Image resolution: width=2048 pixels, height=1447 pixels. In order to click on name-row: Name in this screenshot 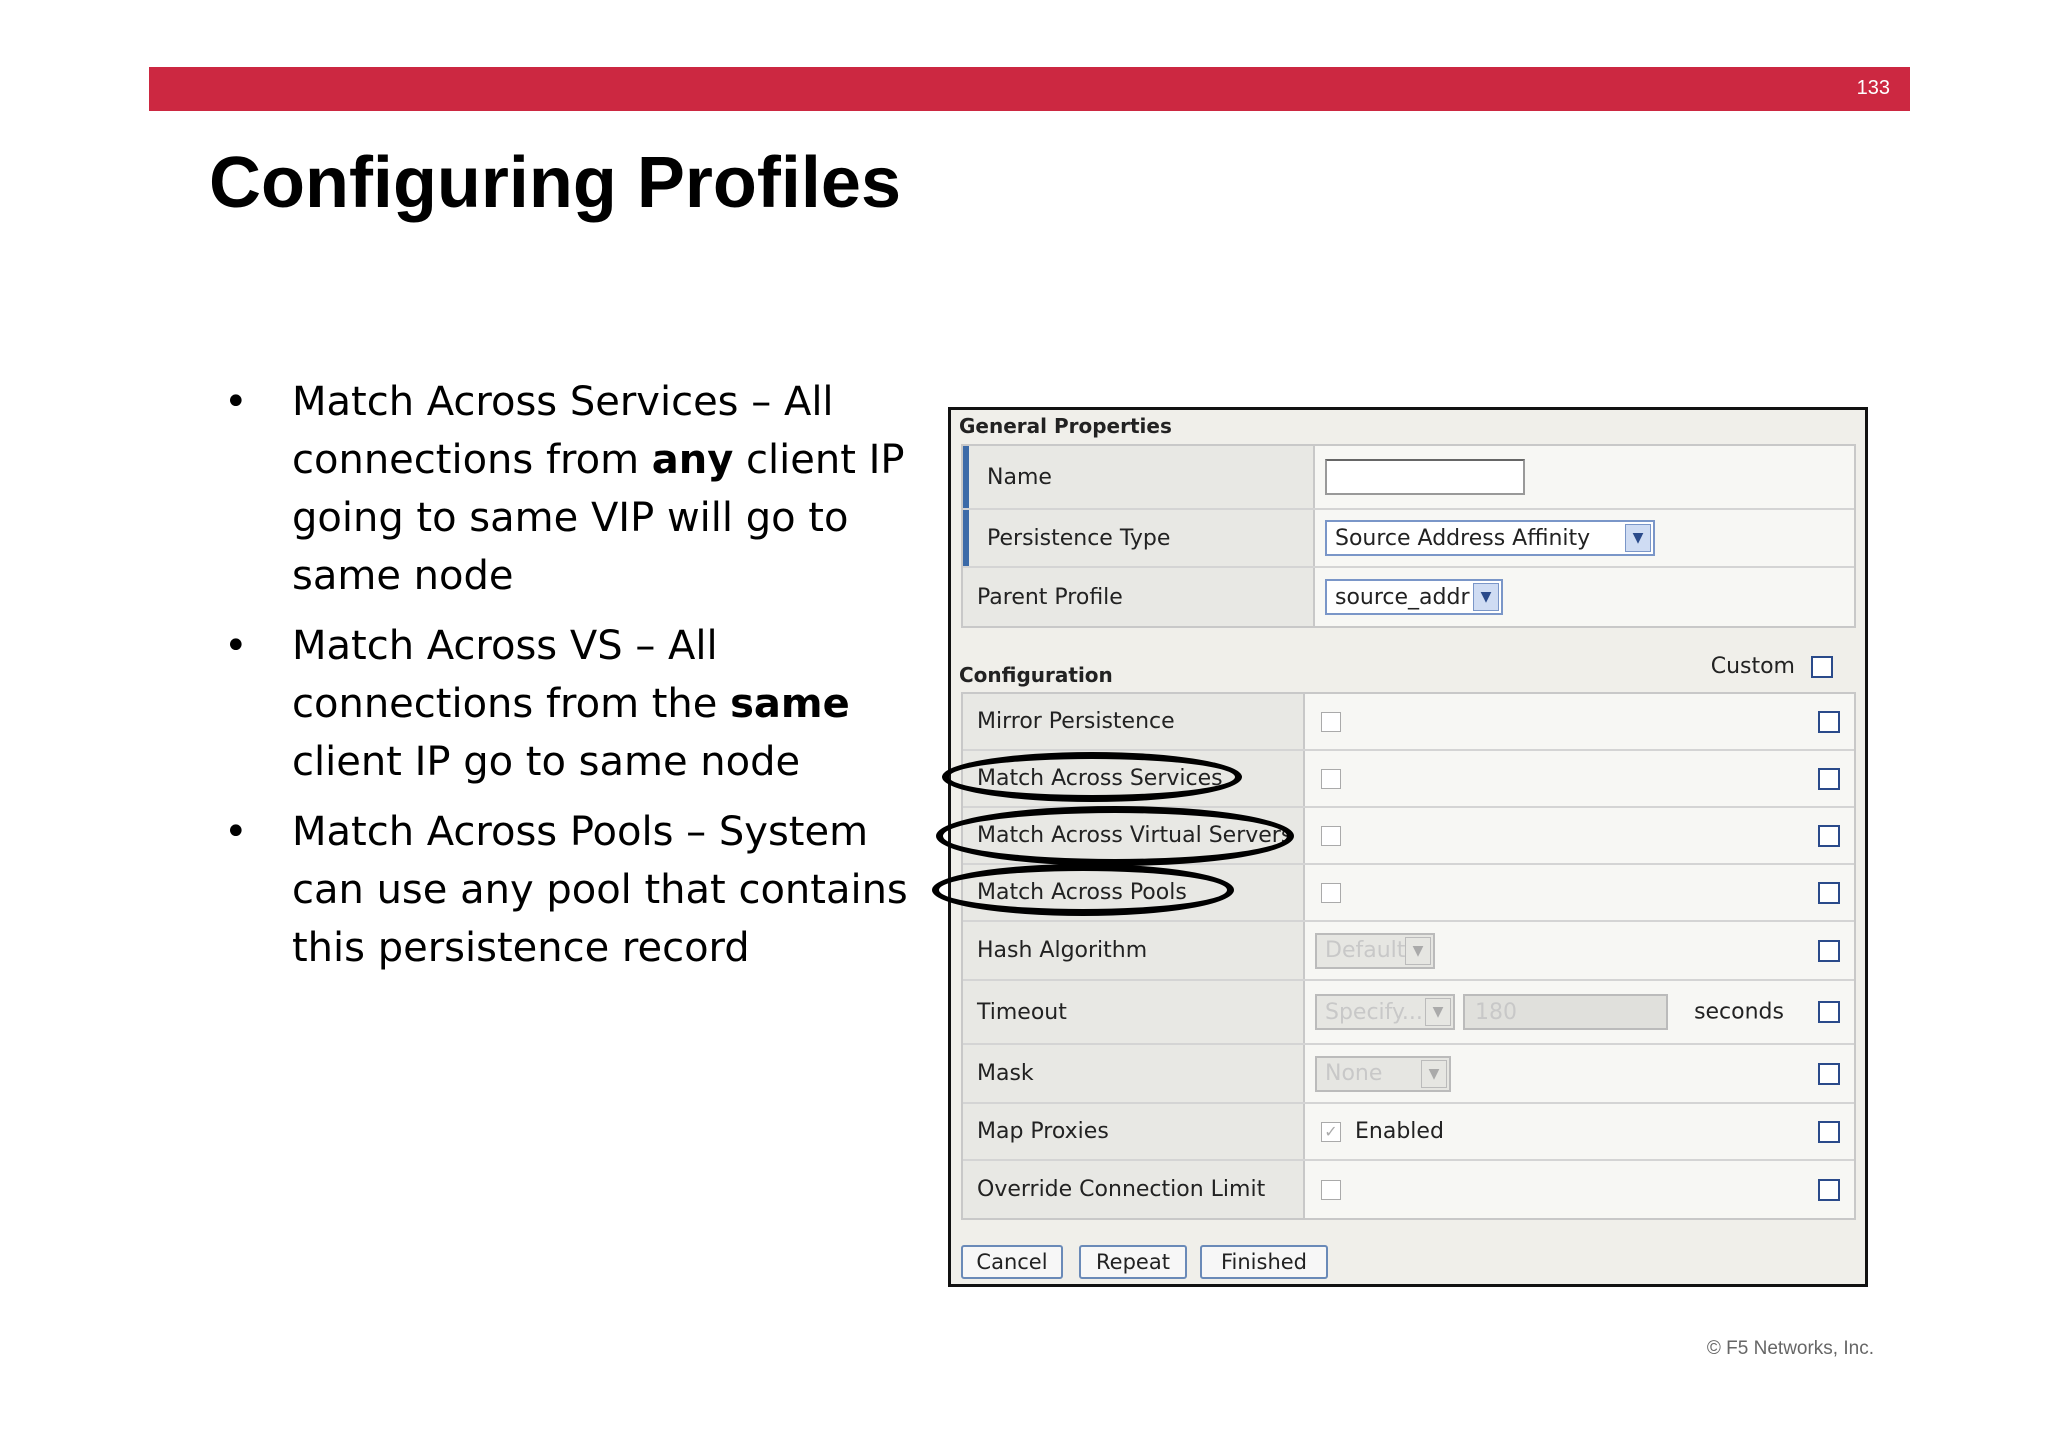, I will do `click(1408, 478)`.